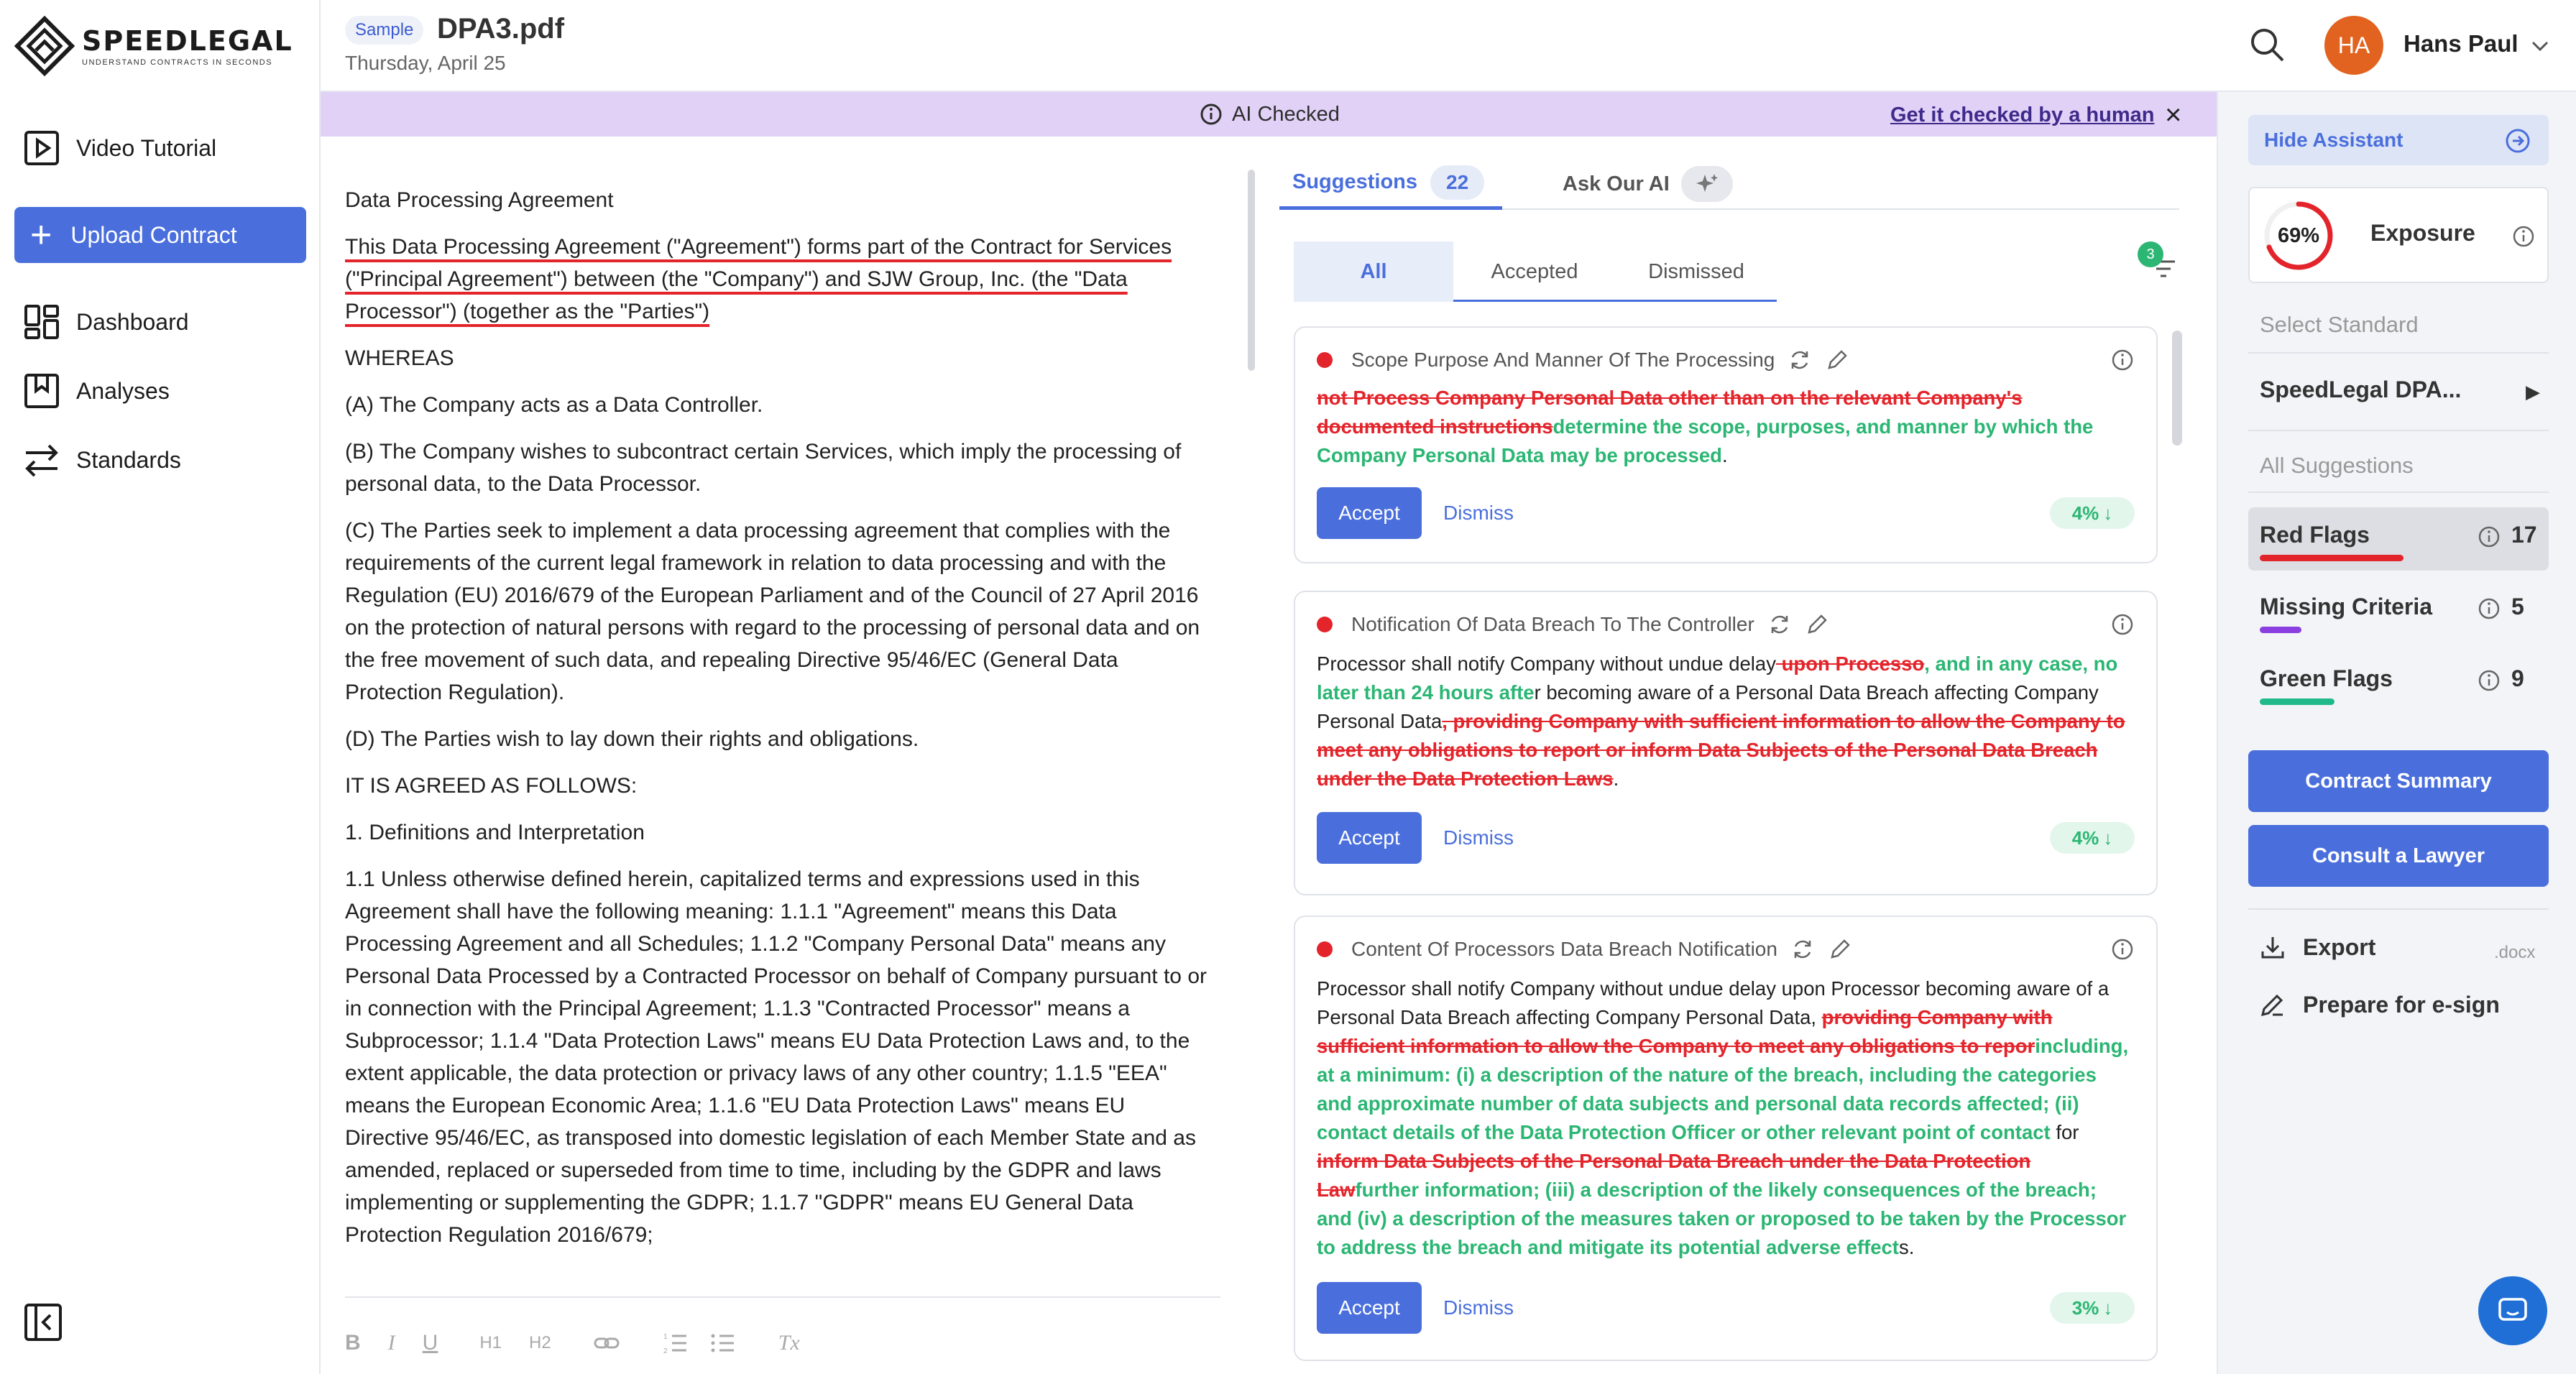  What do you see at coordinates (44, 46) in the screenshot?
I see `logo-icon` at bounding box center [44, 46].